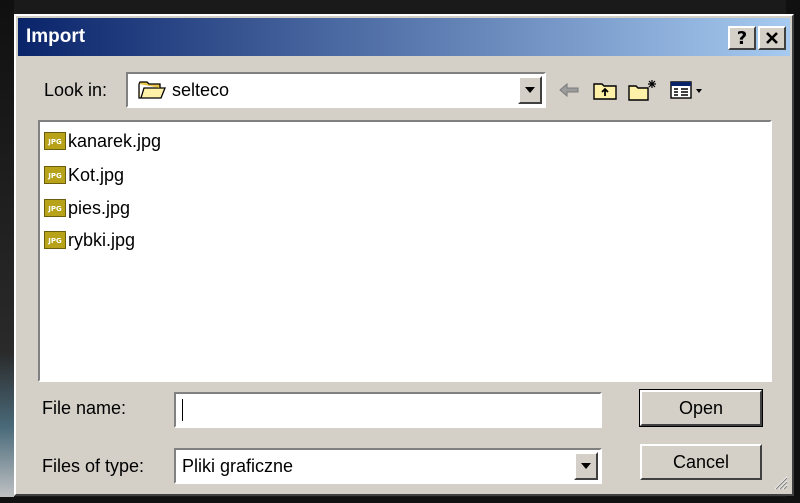 The height and width of the screenshot is (503, 800). I want to click on look-in-value: selteco, so click(201, 90).